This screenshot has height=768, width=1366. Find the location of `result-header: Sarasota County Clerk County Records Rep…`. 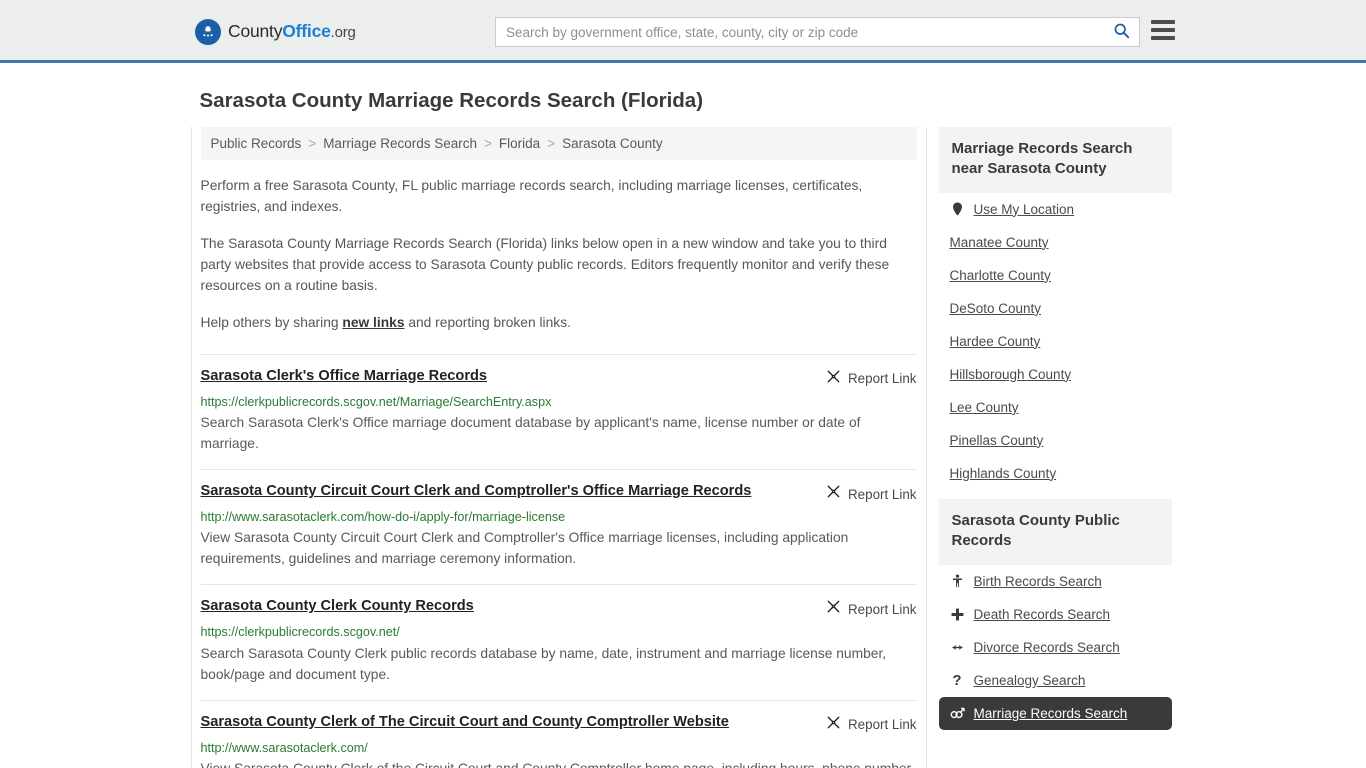

result-header: Sarasota County Clerk County Records Rep… is located at coordinates (559, 608).